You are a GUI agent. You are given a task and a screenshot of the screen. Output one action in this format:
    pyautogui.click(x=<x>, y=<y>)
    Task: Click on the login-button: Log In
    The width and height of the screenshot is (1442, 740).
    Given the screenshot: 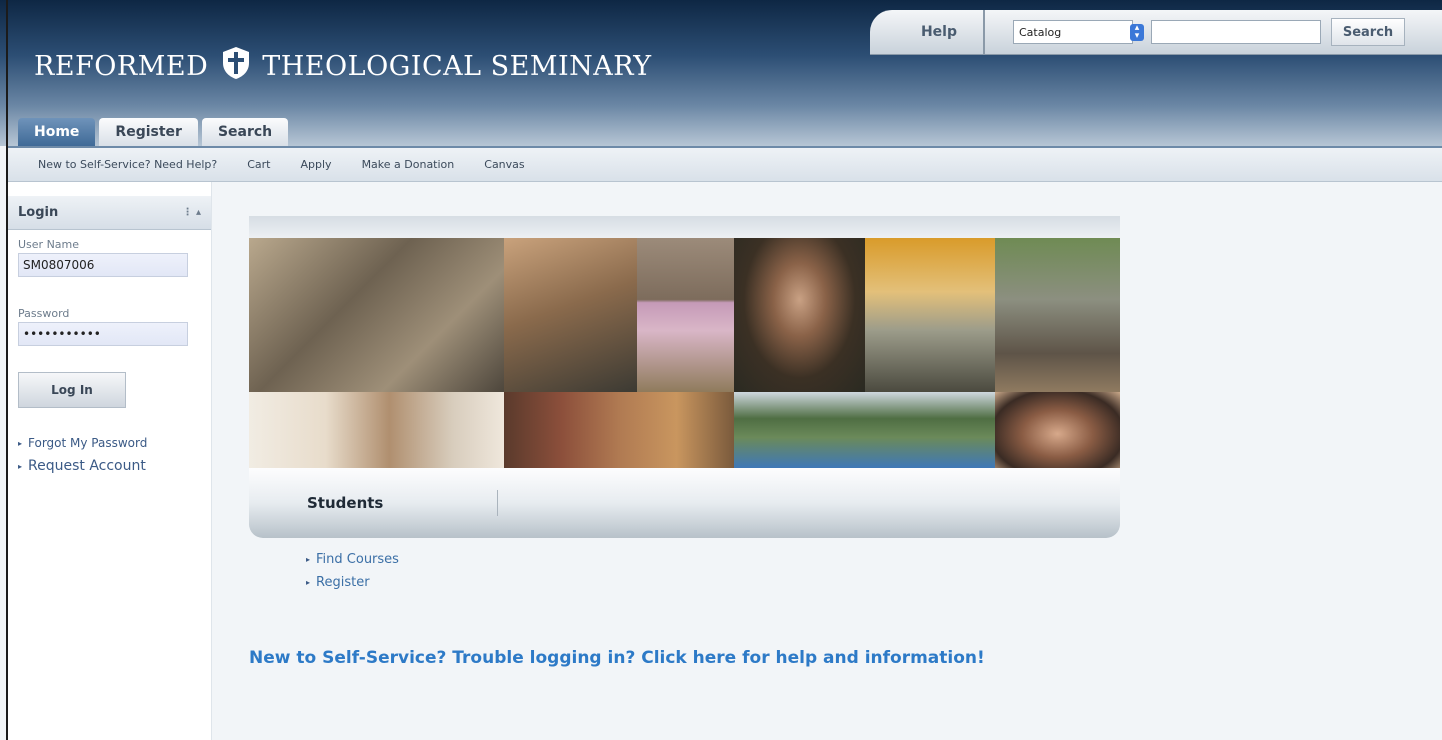 What is the action you would take?
    pyautogui.click(x=72, y=390)
    